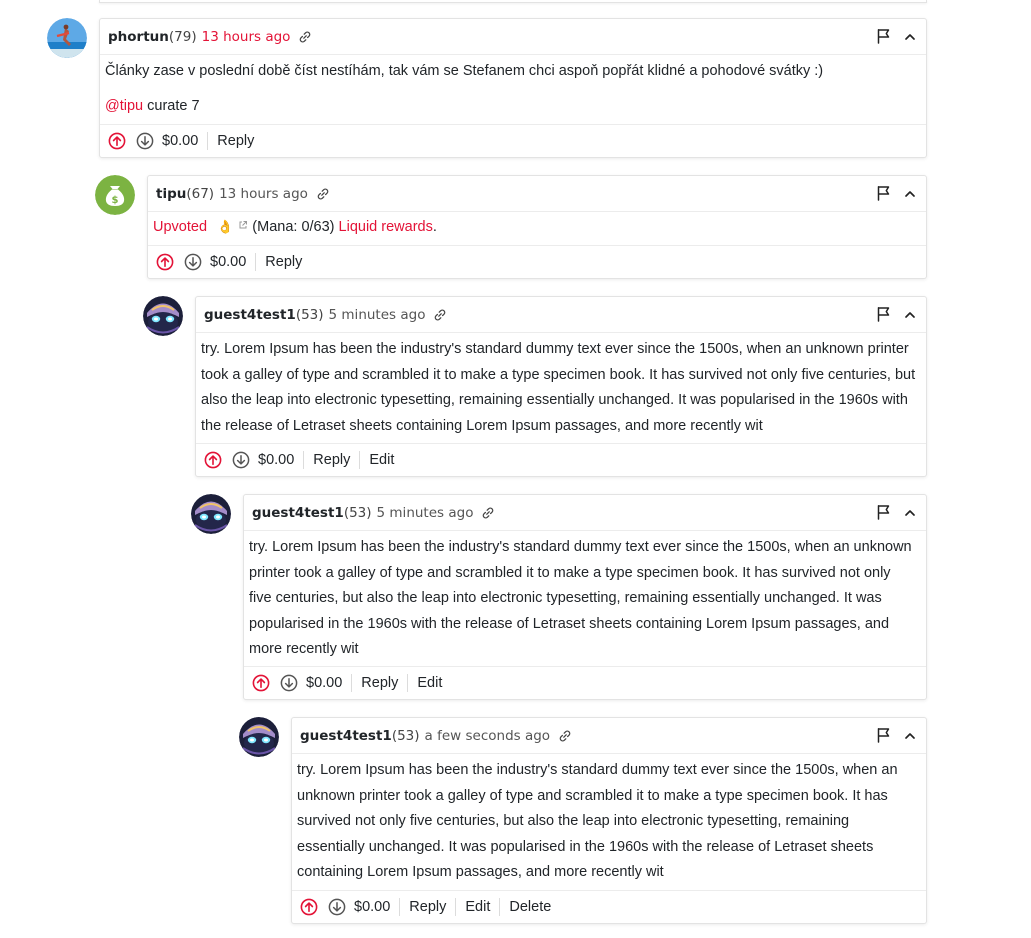 The image size is (1031, 938). I want to click on comment-header: guest4test1 (53) a few seconds ago, so click(609, 736).